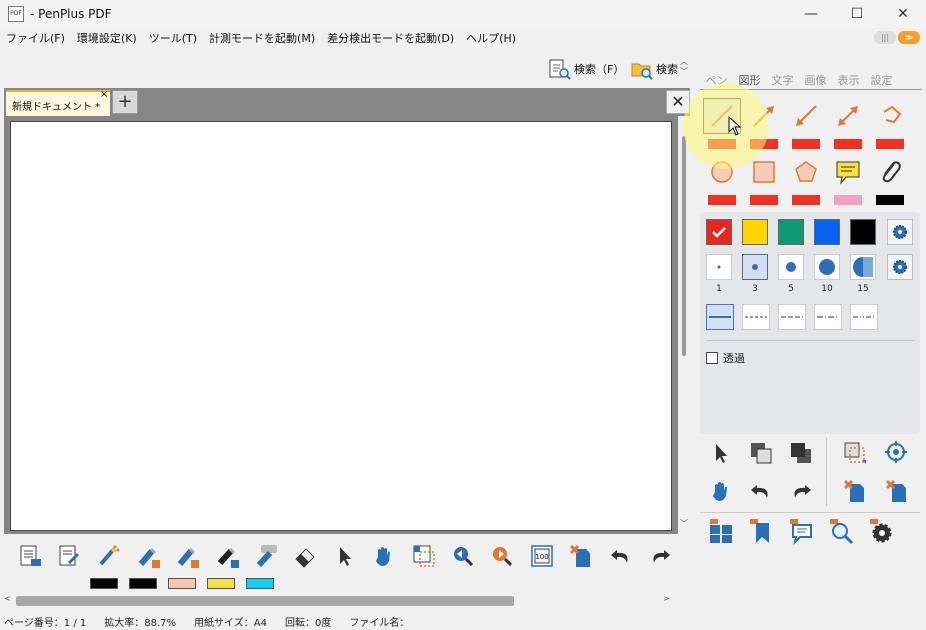  What do you see at coordinates (903, 14) in the screenshot?
I see `close-button: ✕` at bounding box center [903, 14].